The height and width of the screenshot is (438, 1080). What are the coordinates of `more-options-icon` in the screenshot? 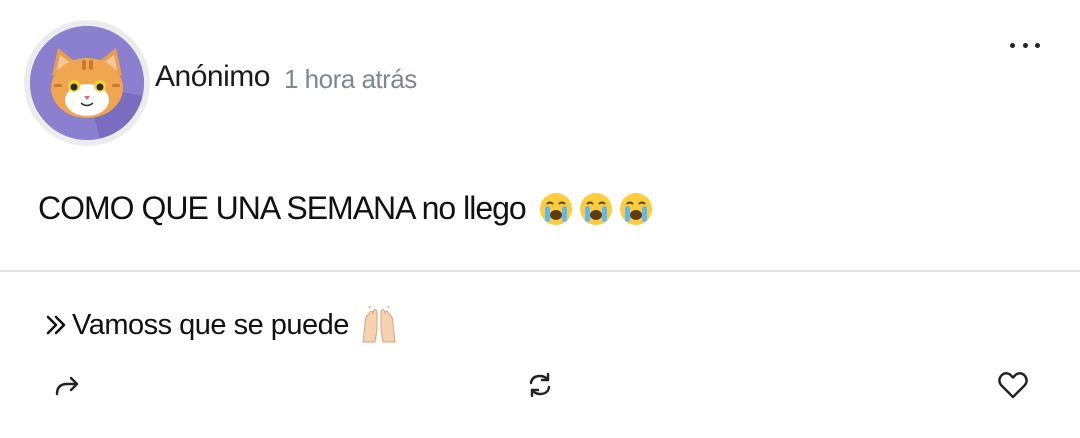 It's located at (1025, 45).